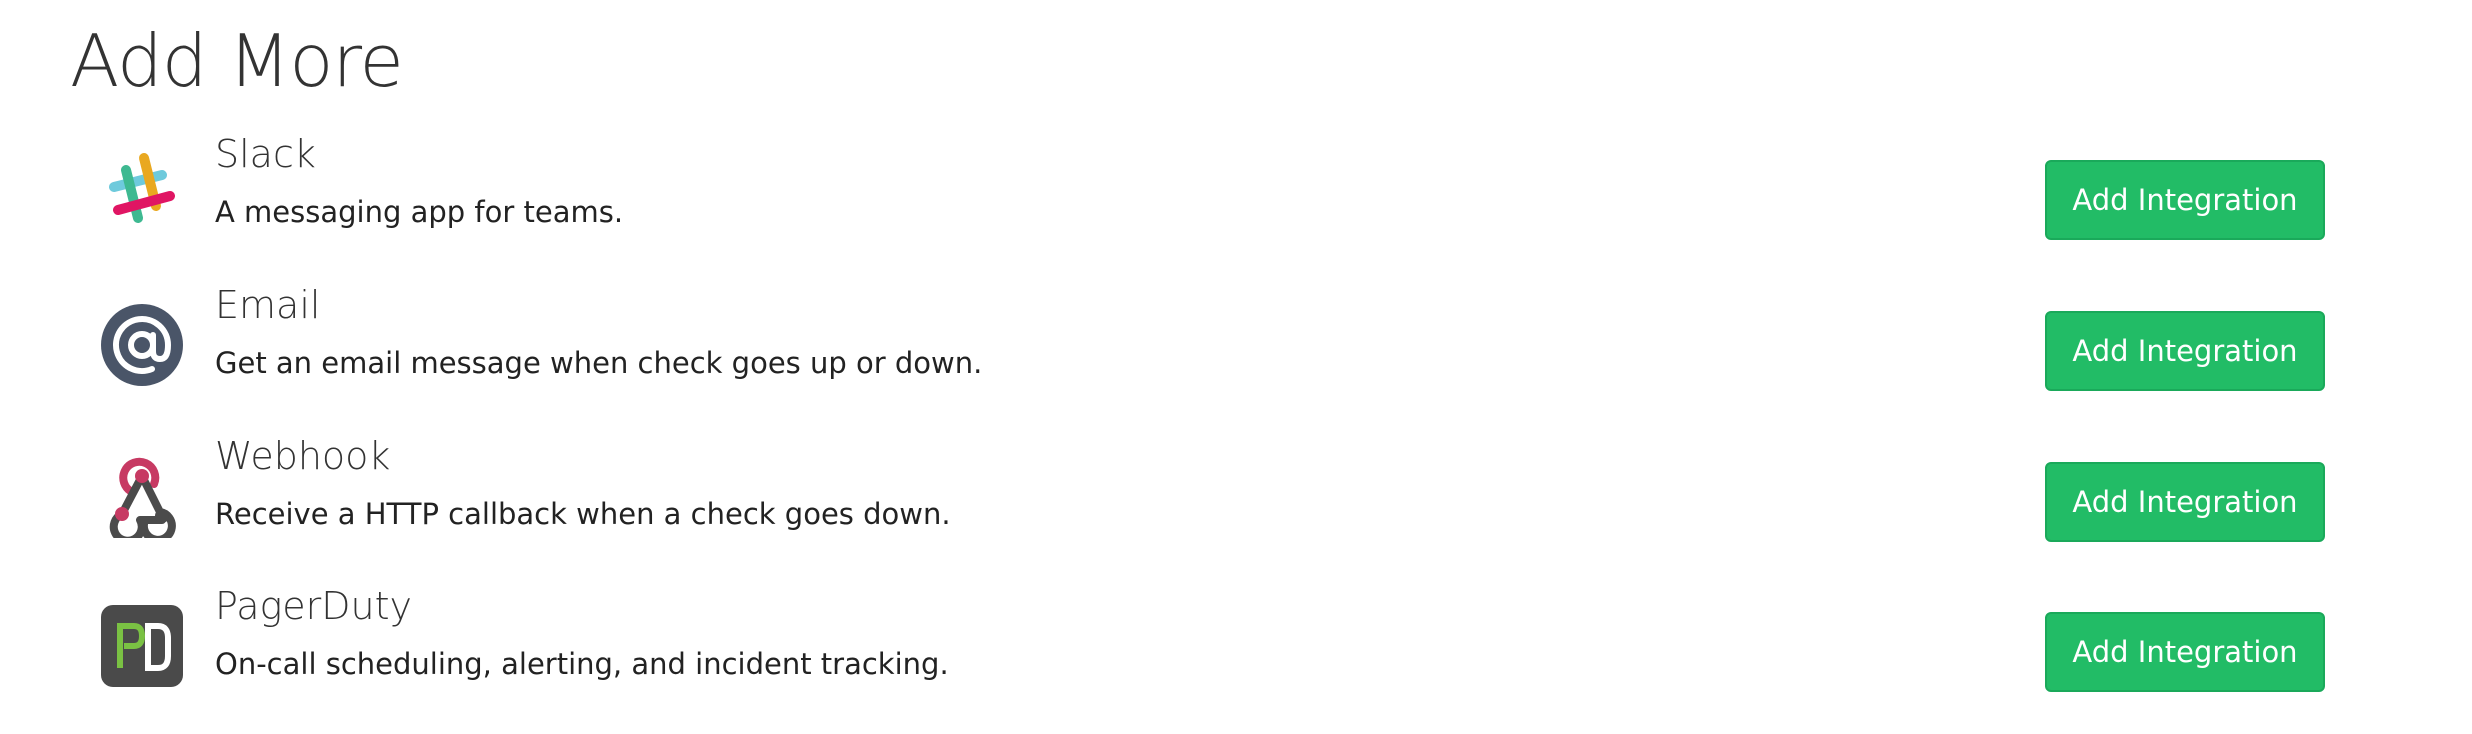  Describe the element at coordinates (2185, 351) in the screenshot. I see `add-integration-button-email: Add Integration` at that location.